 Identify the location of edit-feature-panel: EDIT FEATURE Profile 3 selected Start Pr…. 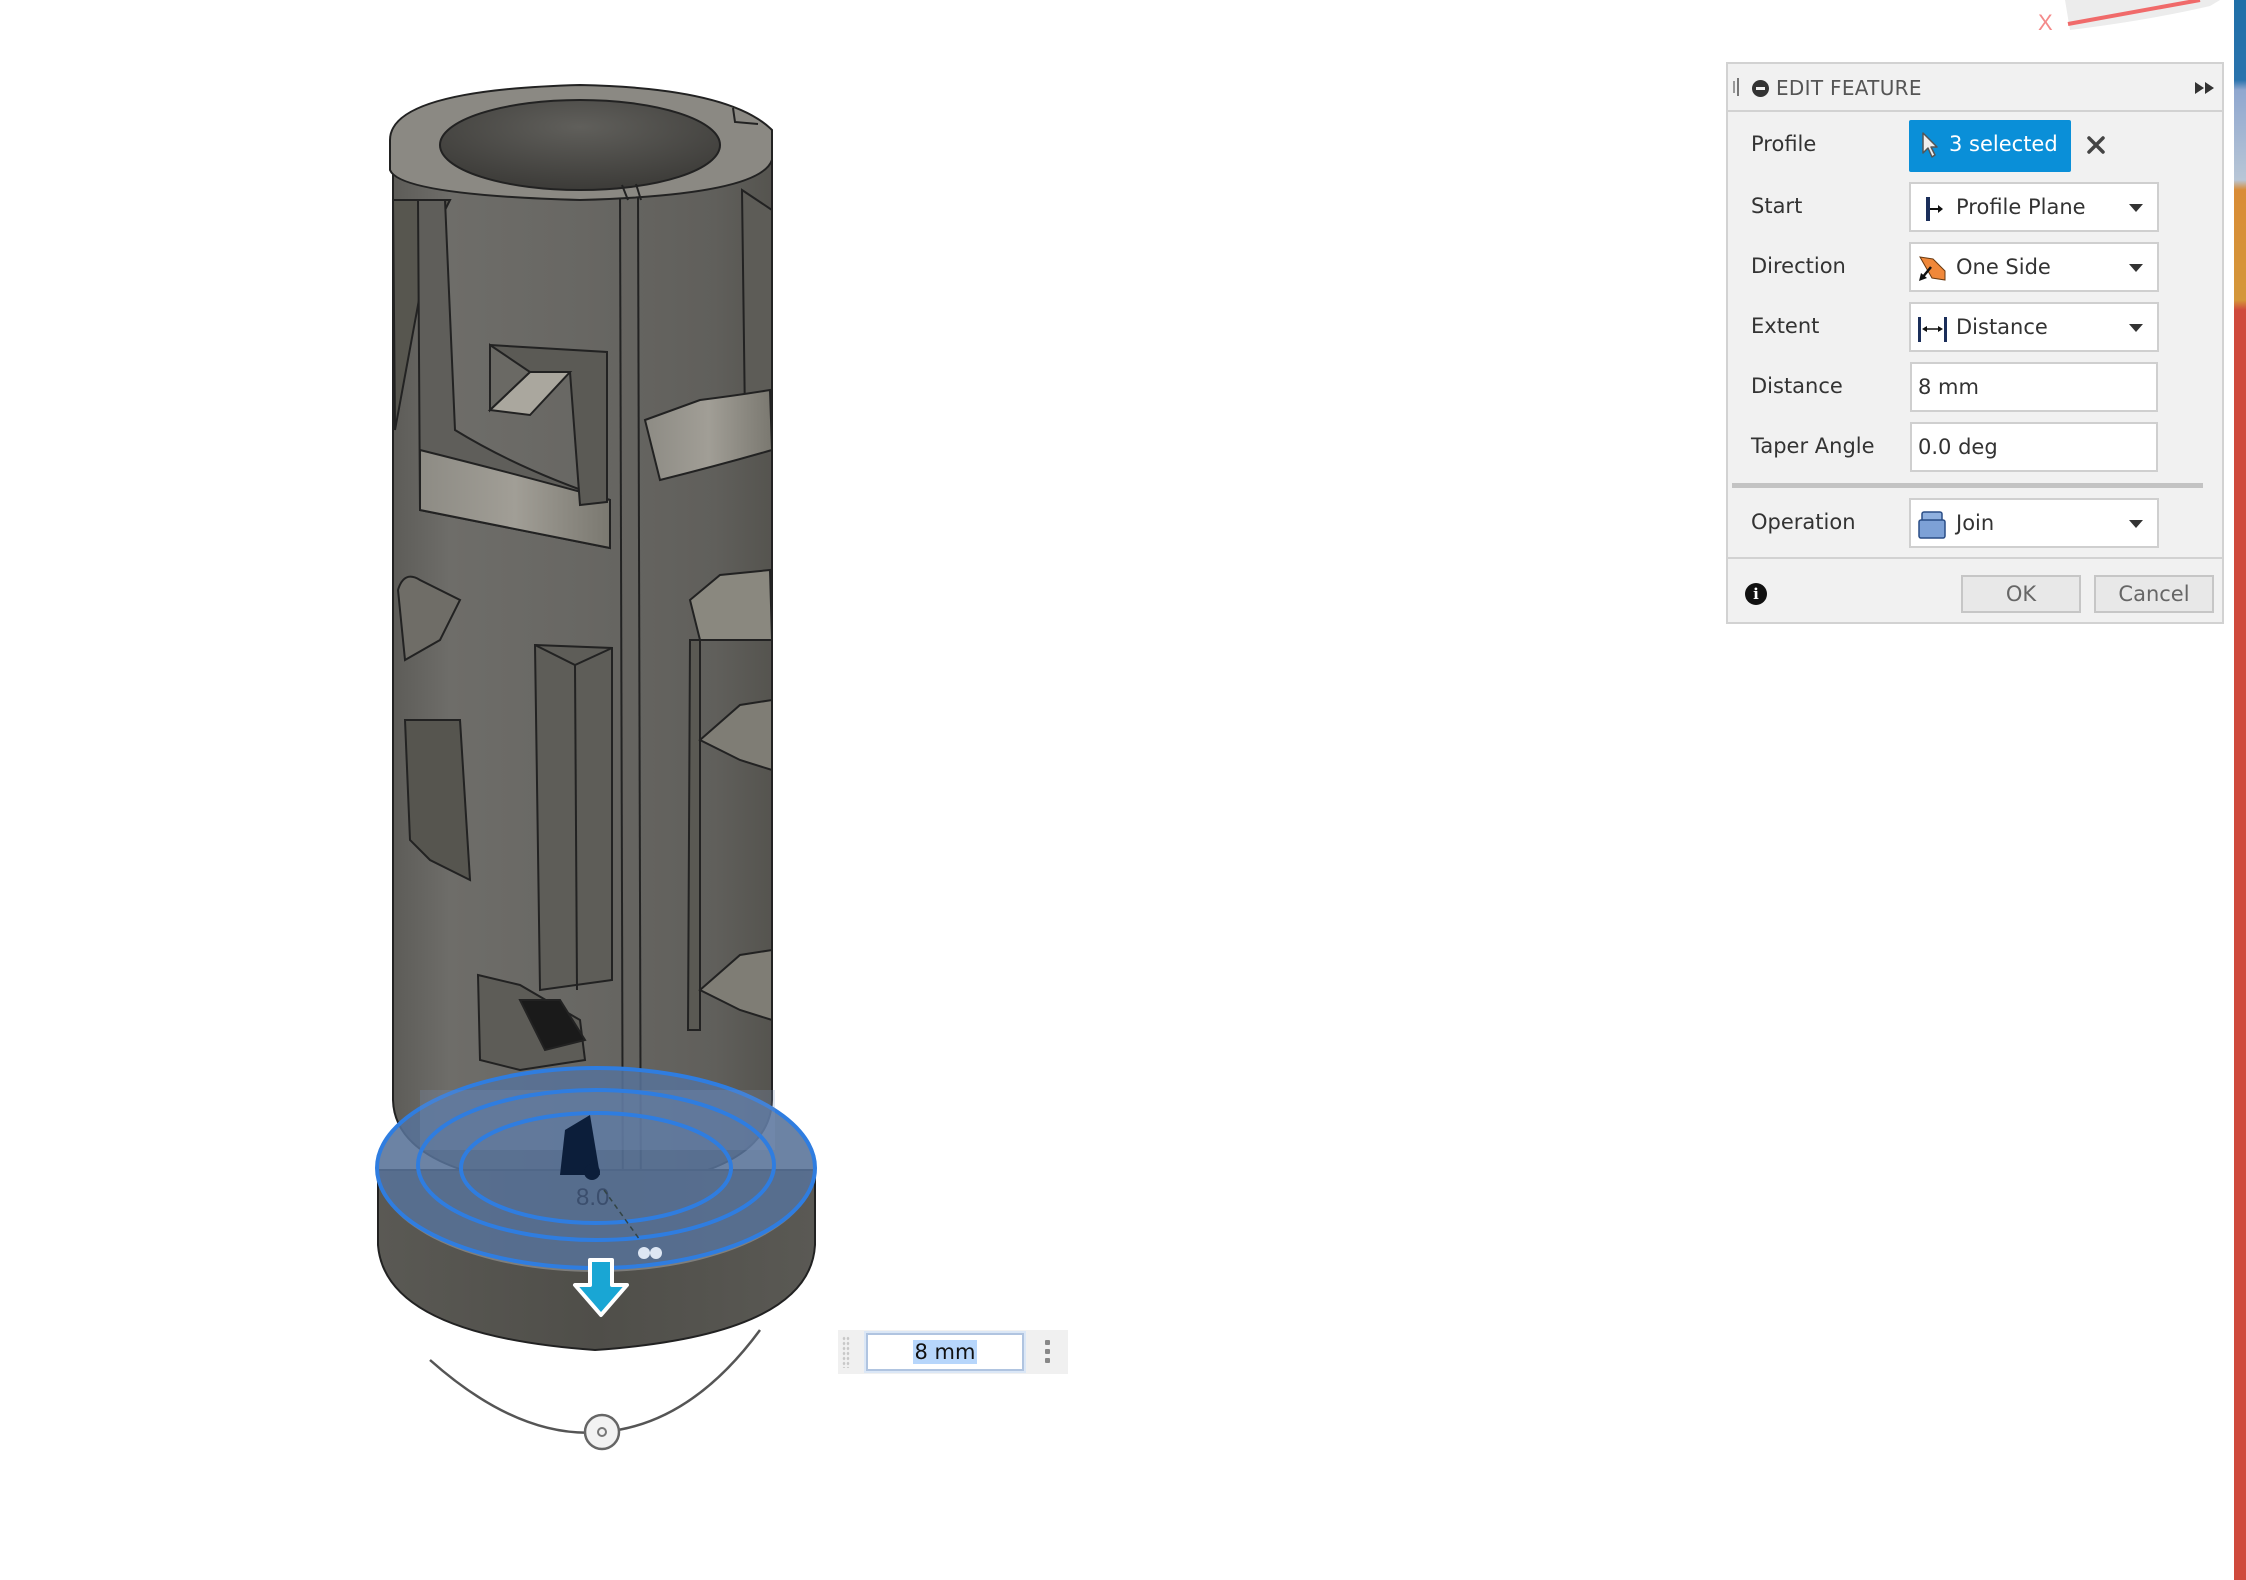
(1975, 343).